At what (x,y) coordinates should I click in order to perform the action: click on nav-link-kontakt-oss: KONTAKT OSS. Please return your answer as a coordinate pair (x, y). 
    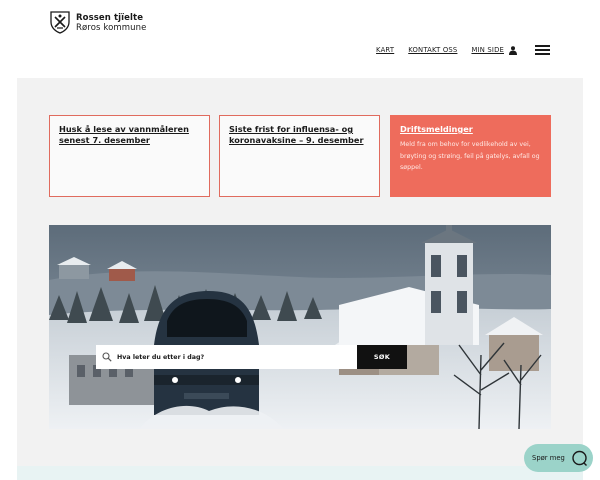
    Looking at the image, I should click on (432, 50).